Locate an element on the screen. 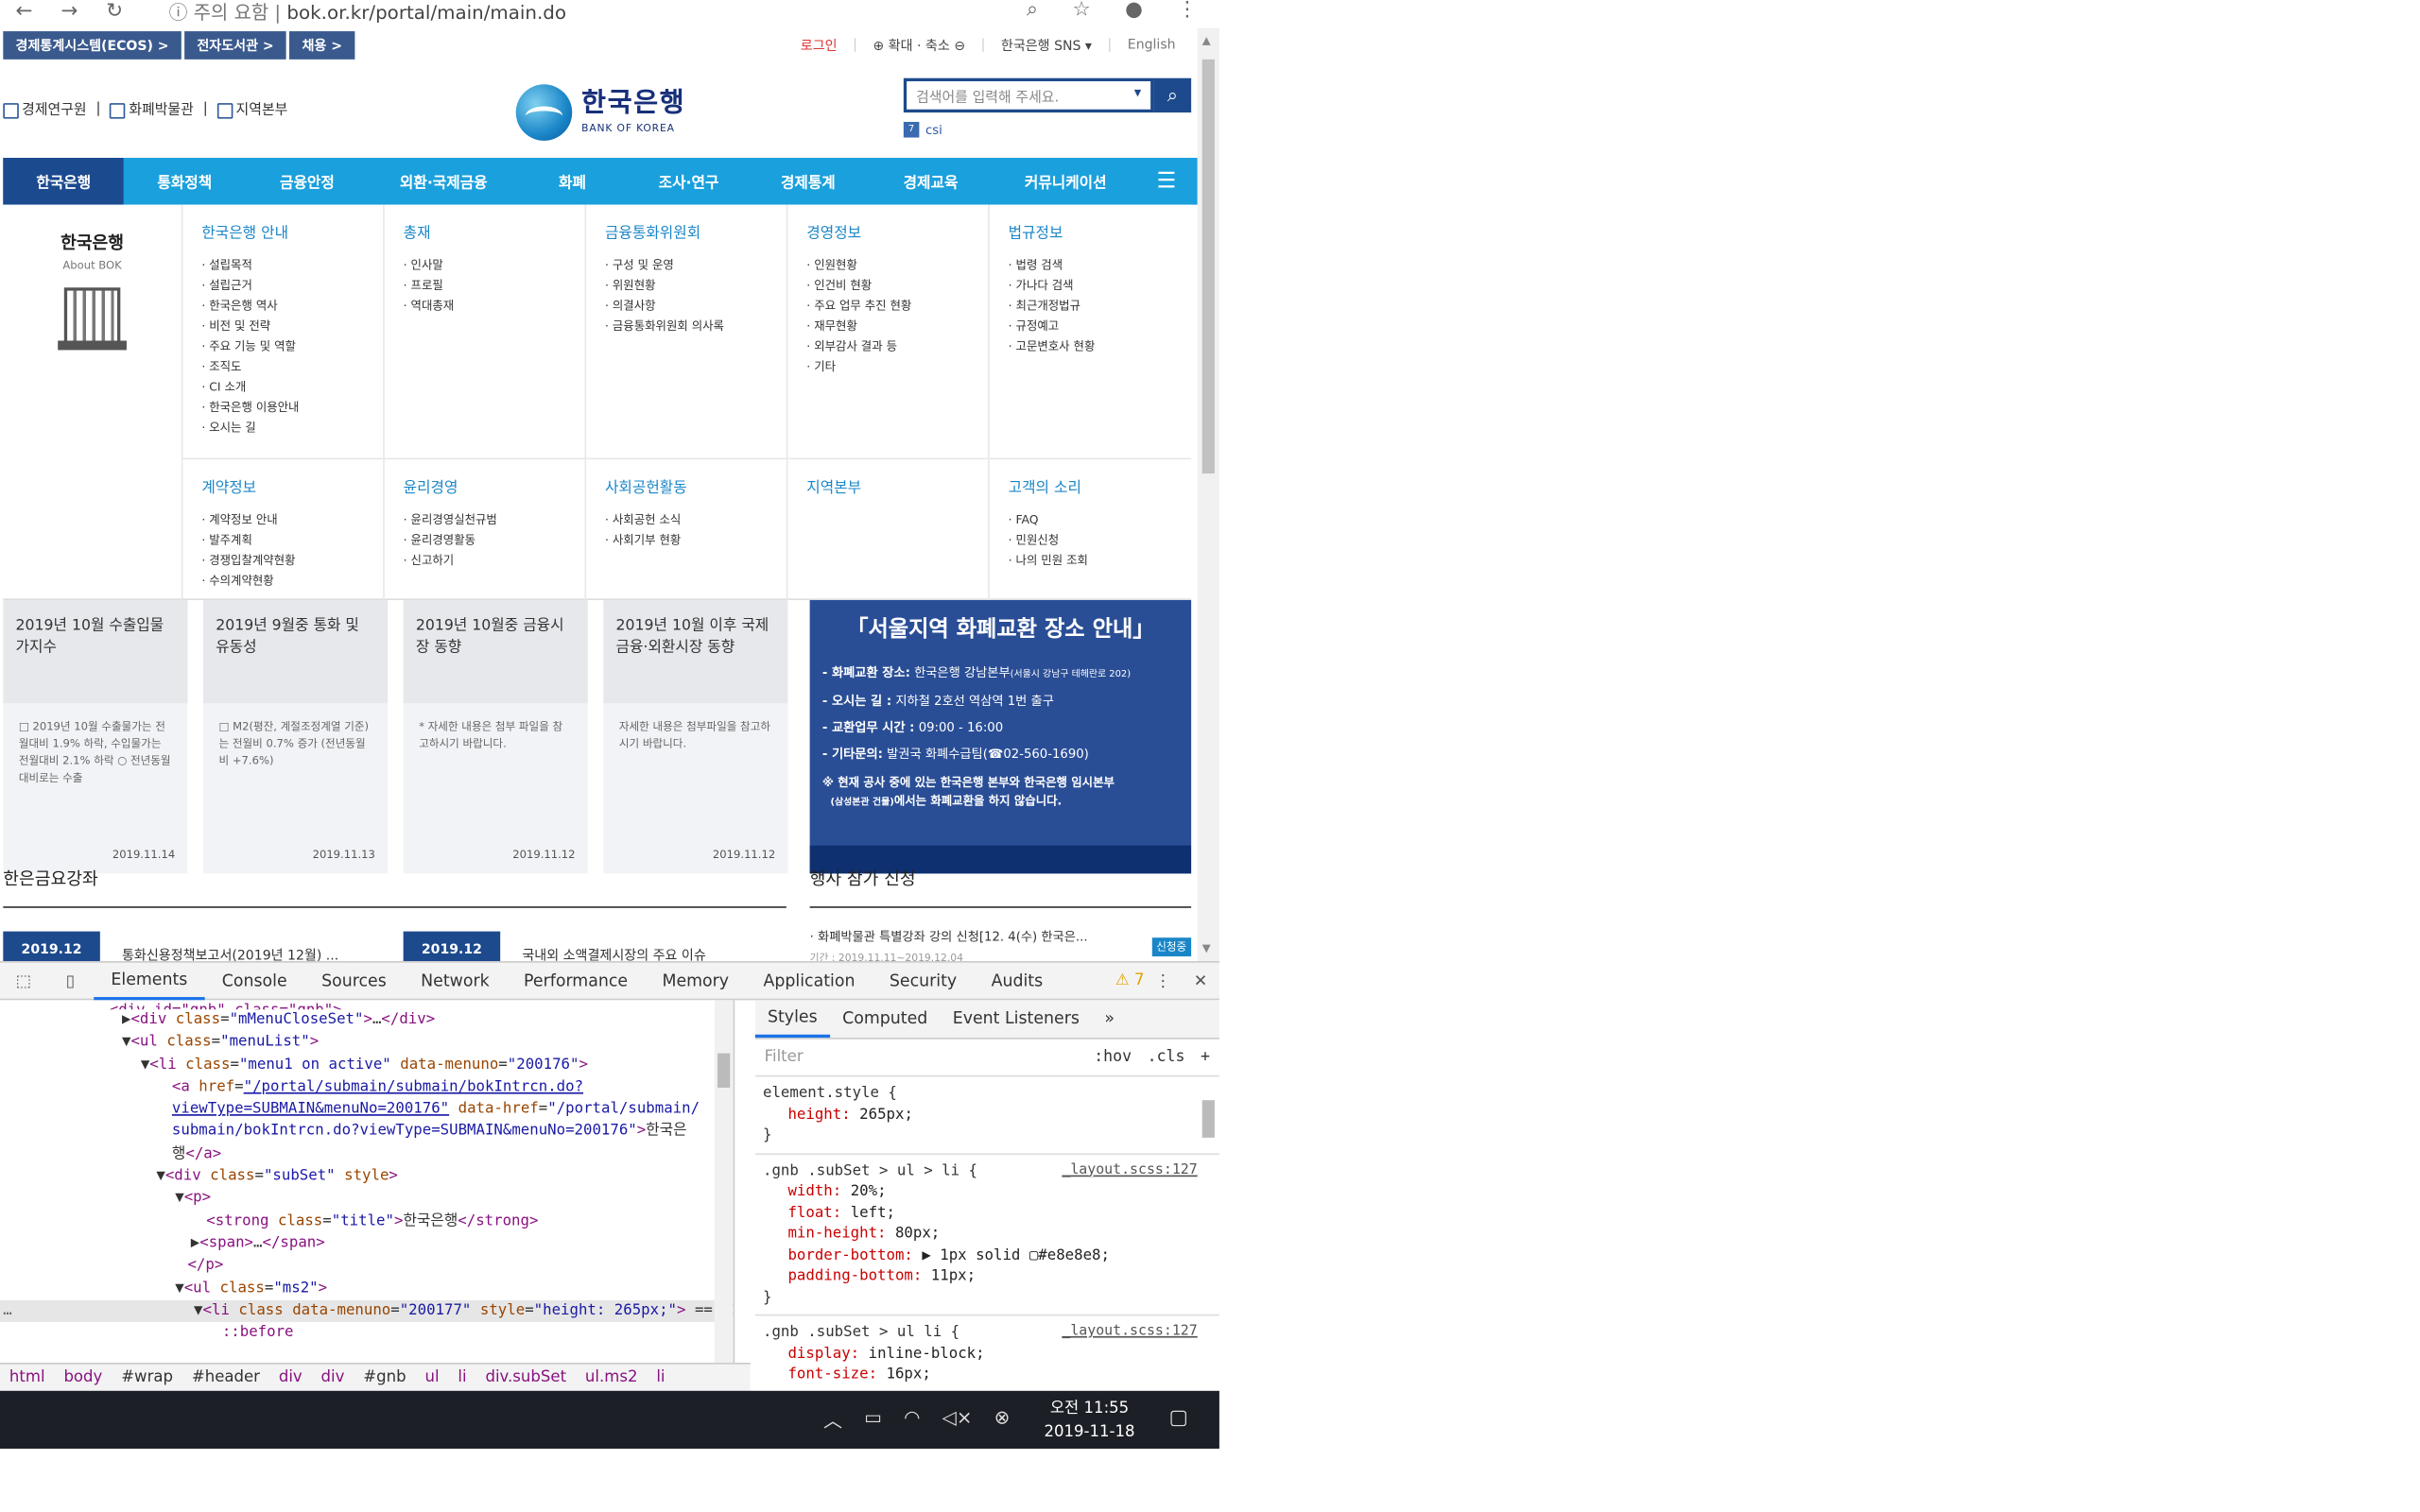  menu-item: 법령 검색 is located at coordinates (1099, 265).